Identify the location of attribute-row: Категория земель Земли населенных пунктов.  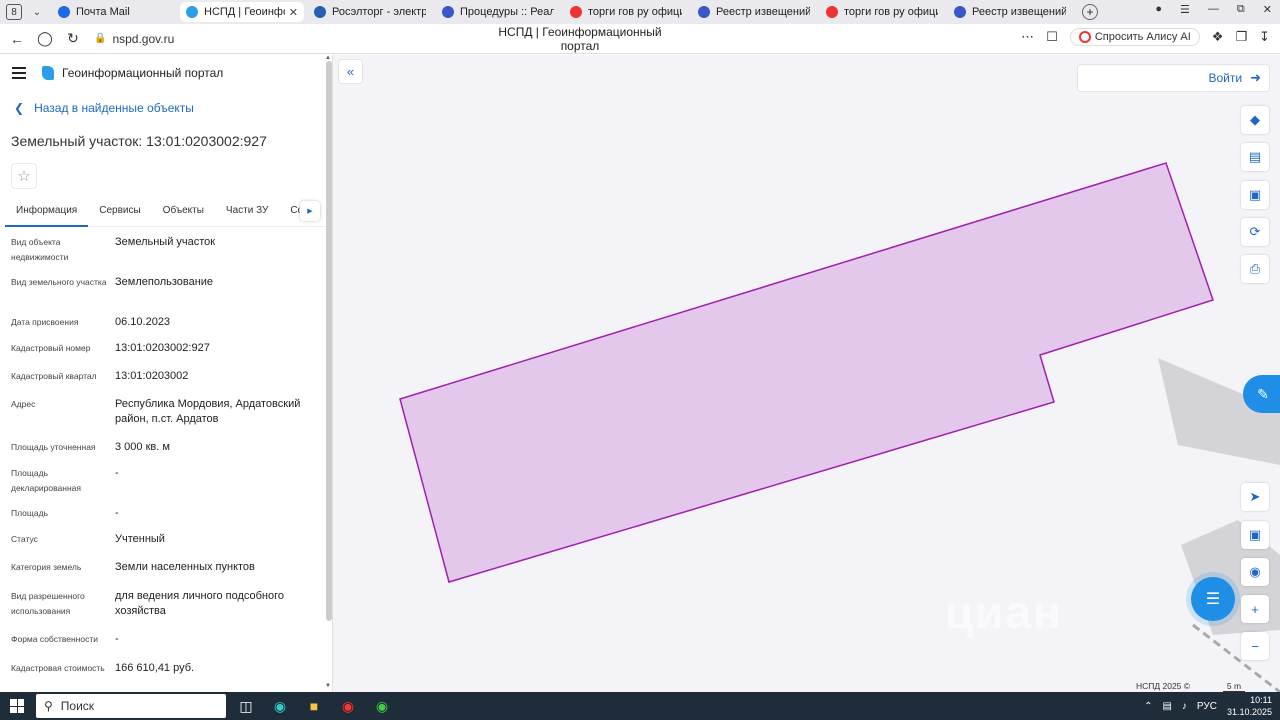
(166, 574).